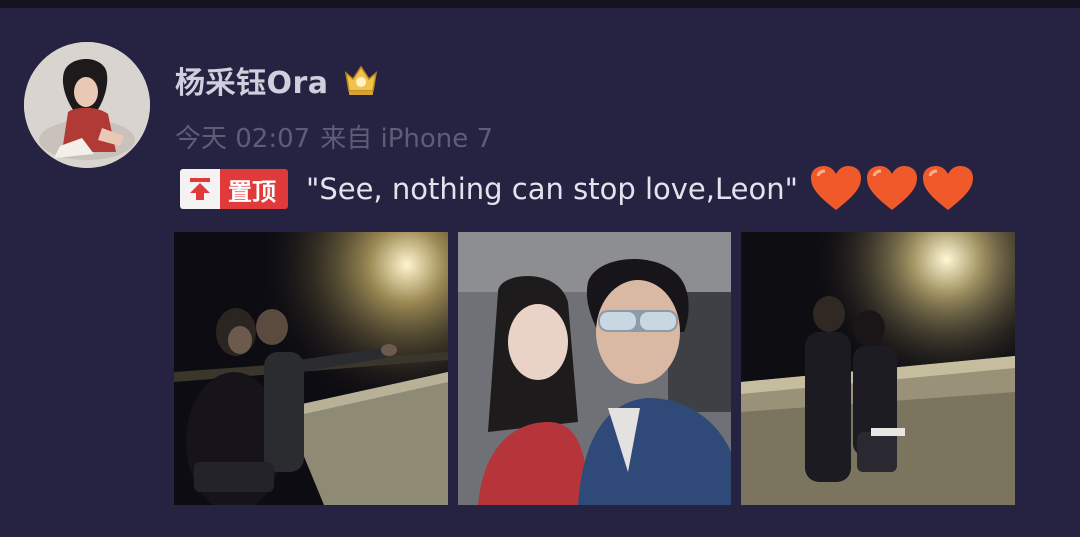  I want to click on pinned-label: 置顶, so click(254, 189).